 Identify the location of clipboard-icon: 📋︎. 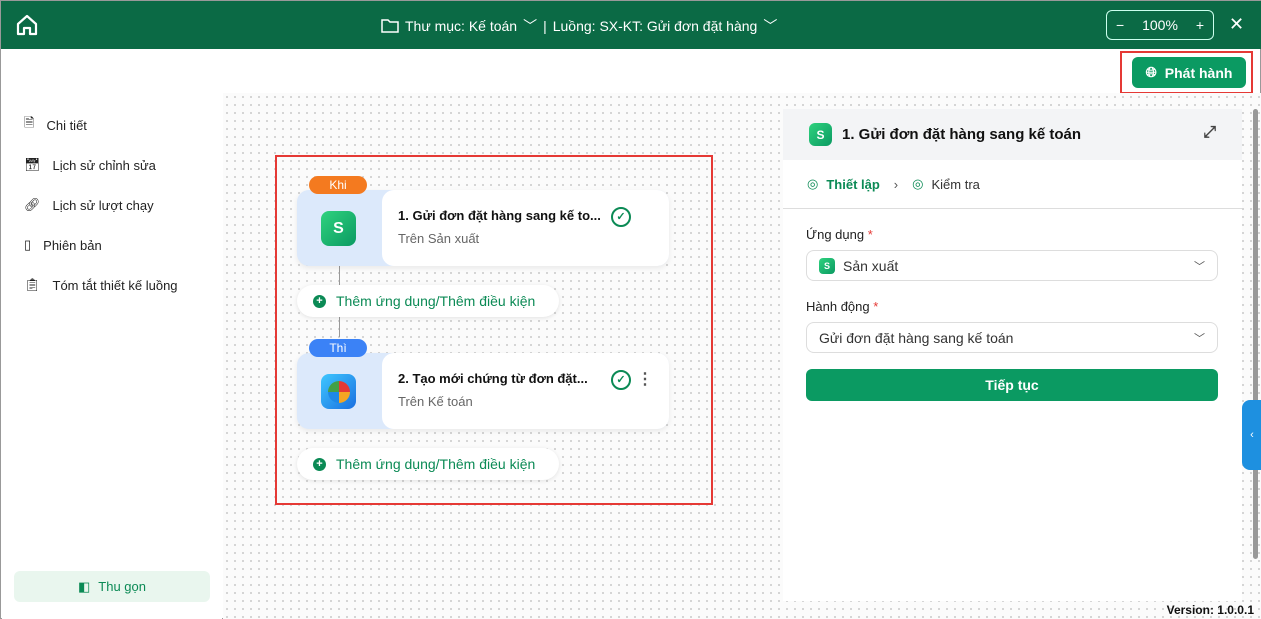
(32, 284).